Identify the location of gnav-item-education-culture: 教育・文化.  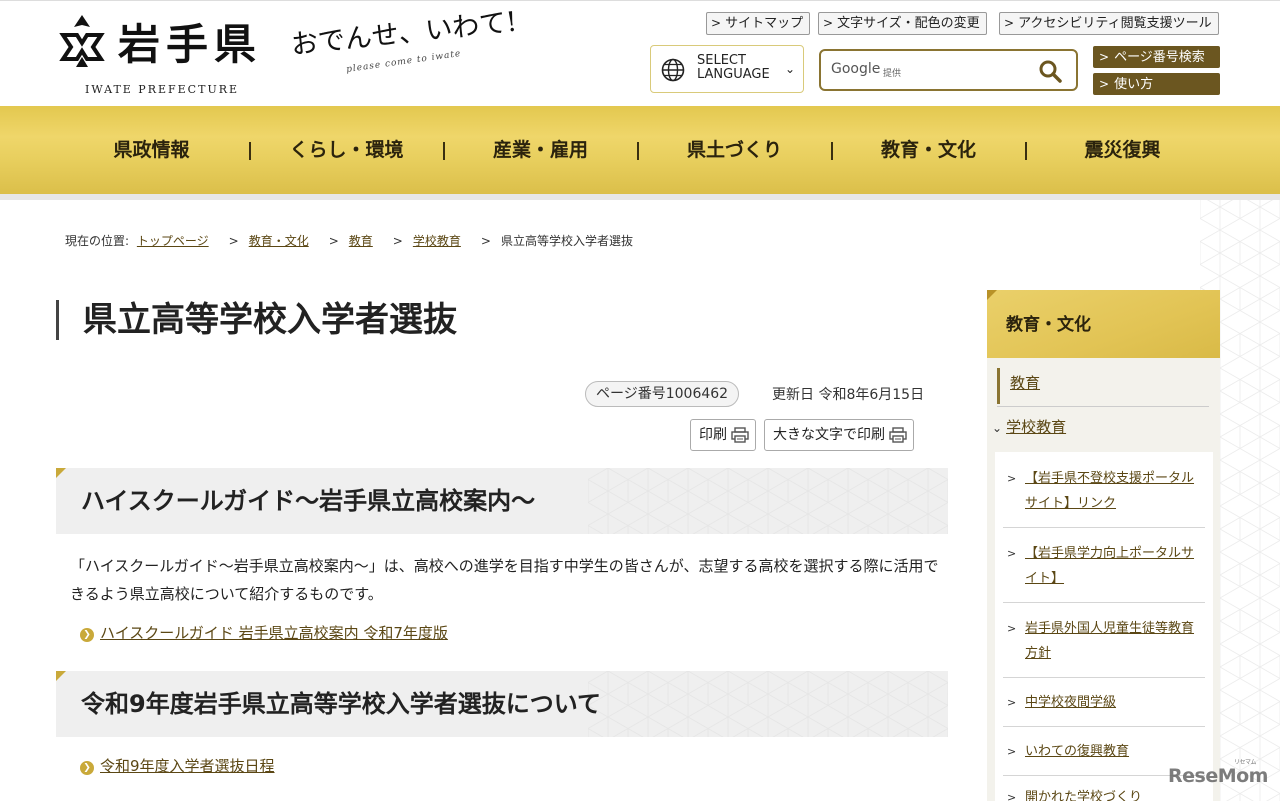
(928, 150).